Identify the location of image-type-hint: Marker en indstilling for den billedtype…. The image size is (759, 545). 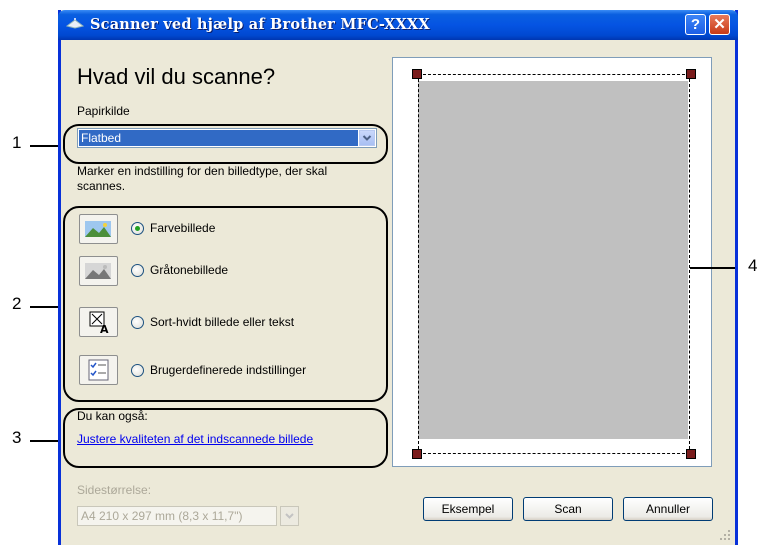
(202, 178).